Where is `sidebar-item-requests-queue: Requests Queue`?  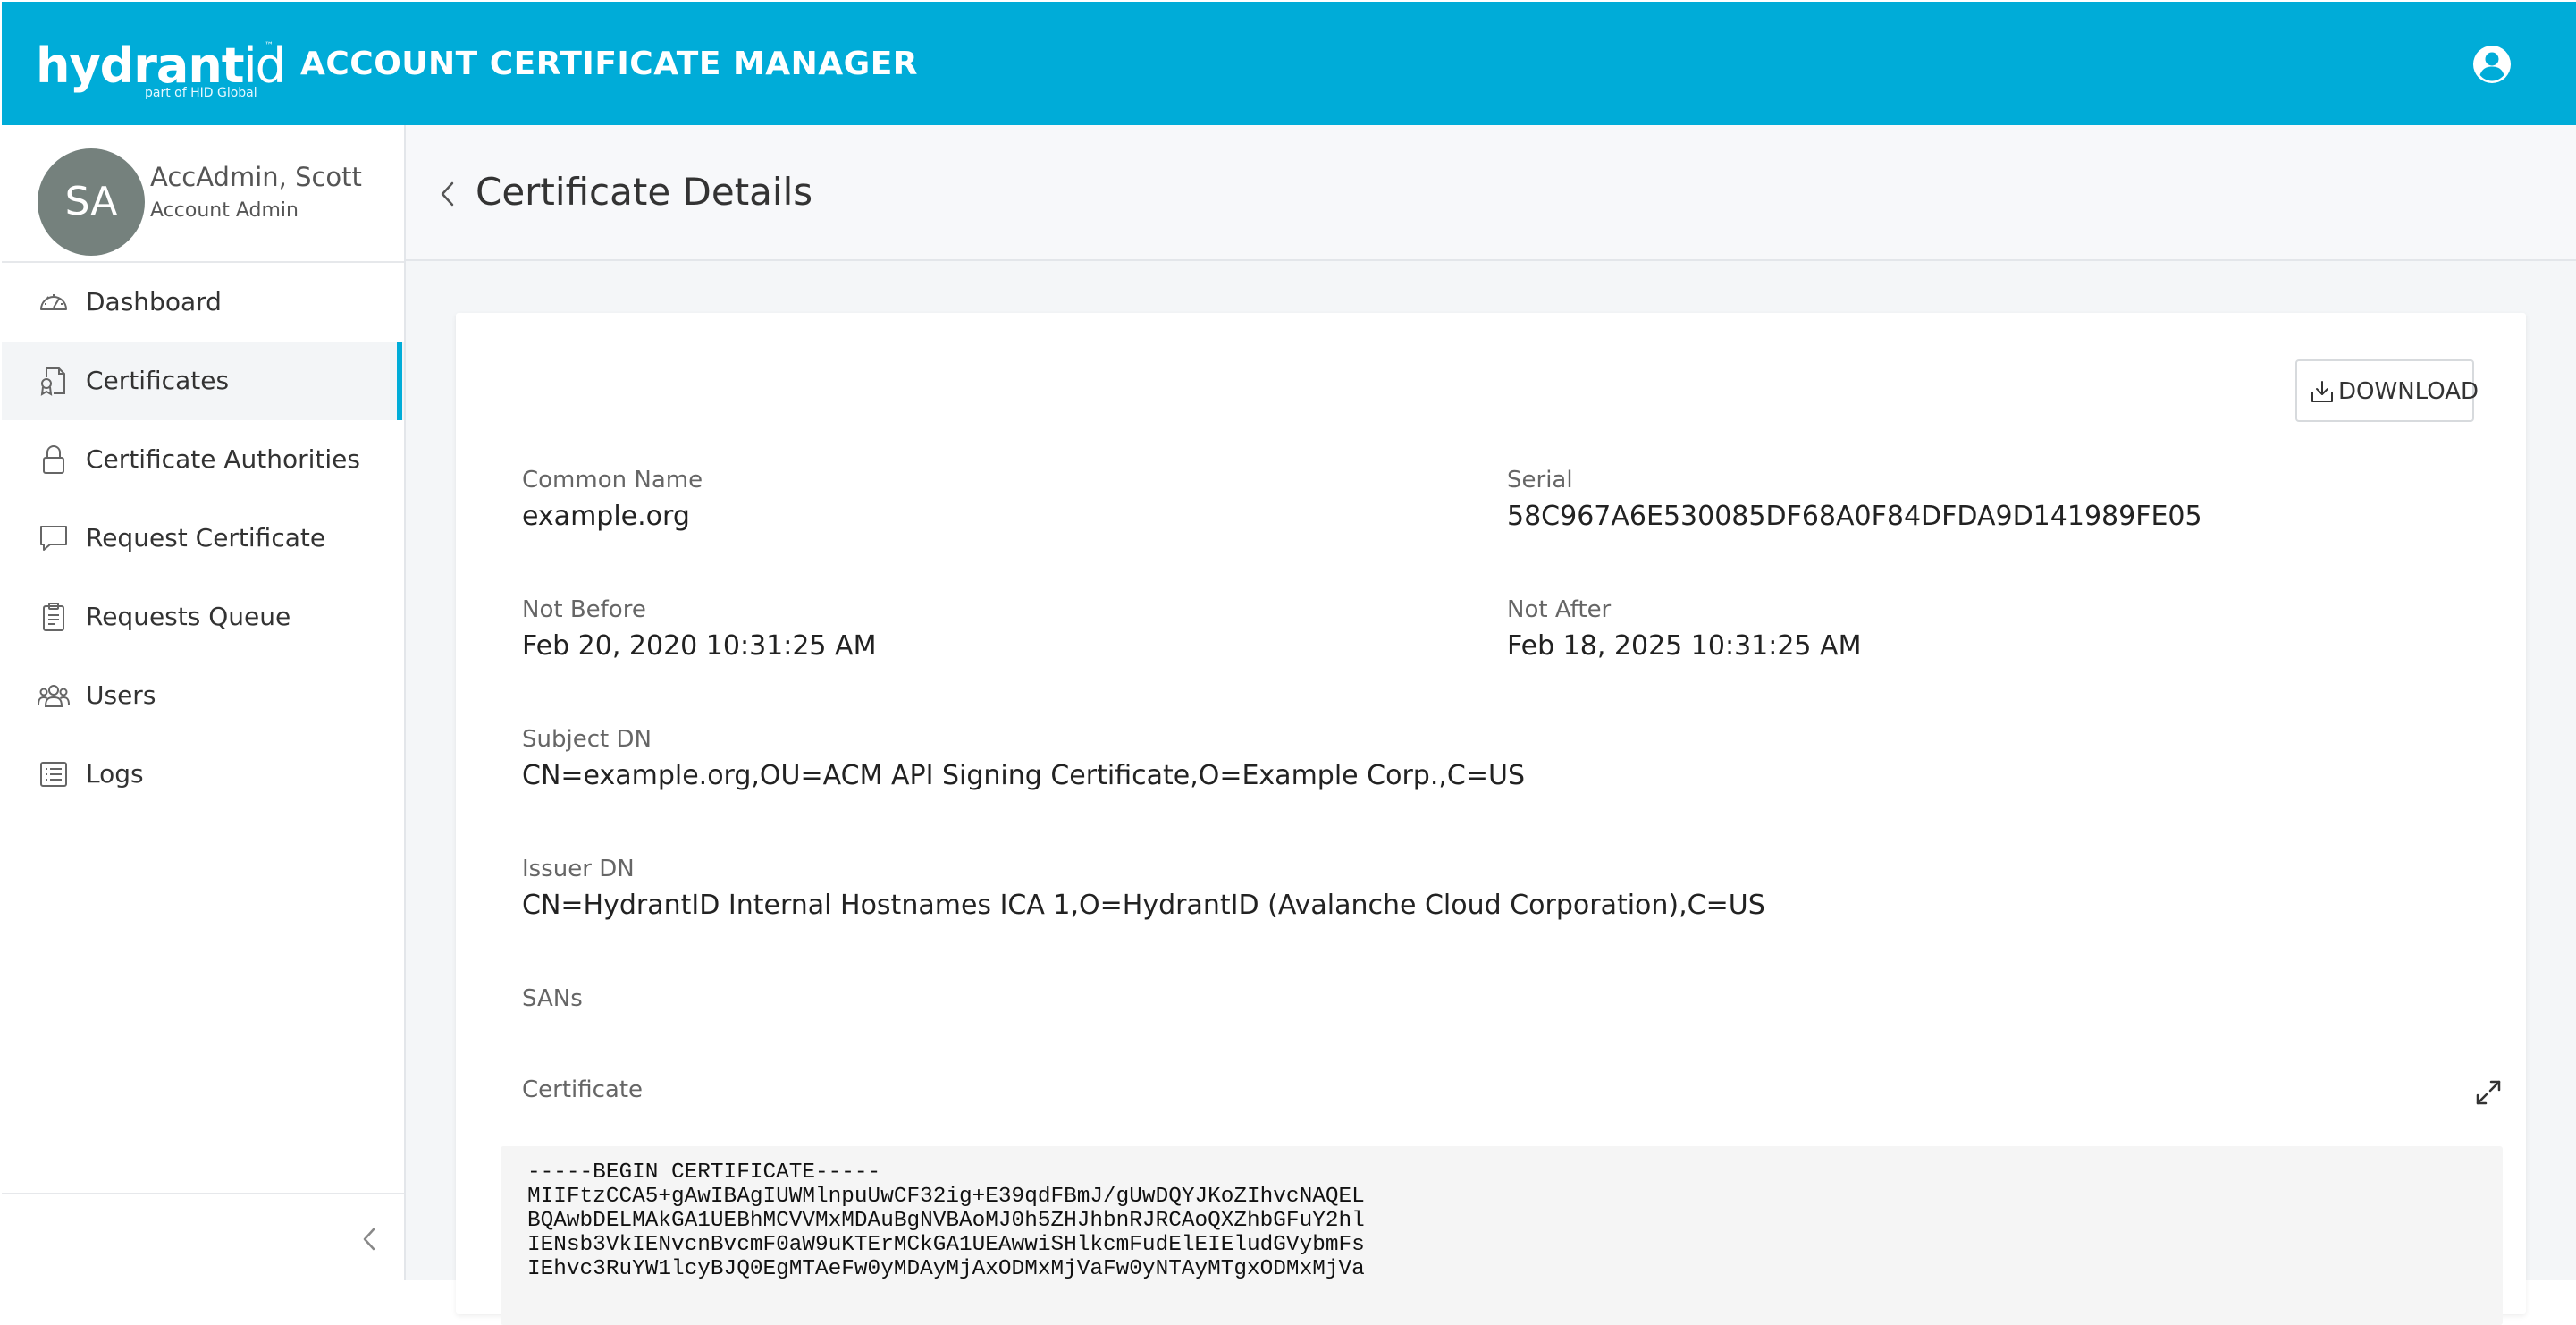 sidebar-item-requests-queue: Requests Queue is located at coordinates (203, 617).